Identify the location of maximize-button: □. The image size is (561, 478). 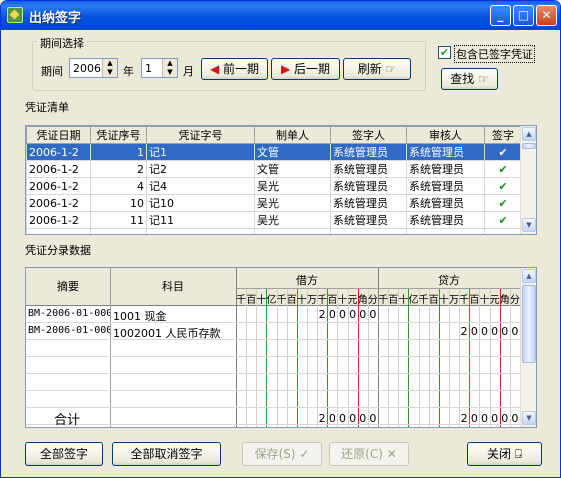
(523, 15).